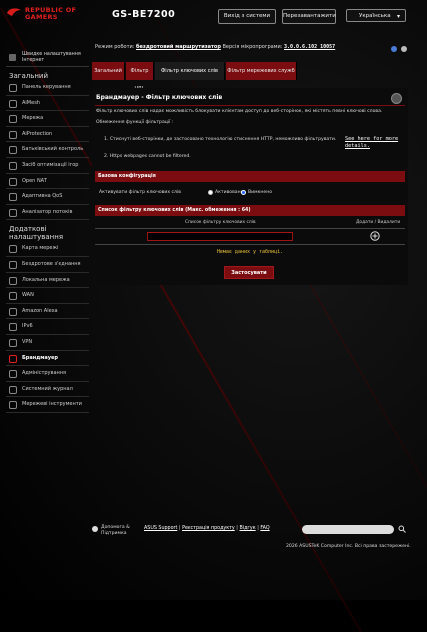 This screenshot has height=632, width=427. I want to click on gamepad-icon, so click(13, 165).